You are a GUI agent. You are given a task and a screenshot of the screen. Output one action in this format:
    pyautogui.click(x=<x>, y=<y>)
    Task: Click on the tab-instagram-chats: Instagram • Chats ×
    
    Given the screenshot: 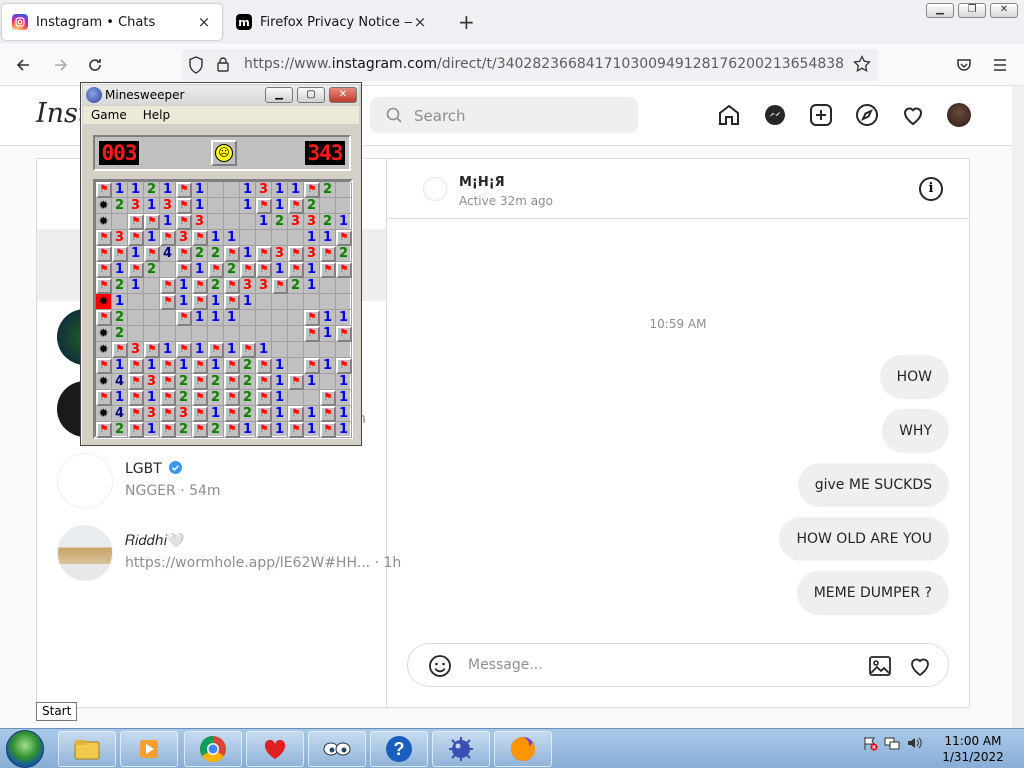 What is the action you would take?
    pyautogui.click(x=112, y=22)
    